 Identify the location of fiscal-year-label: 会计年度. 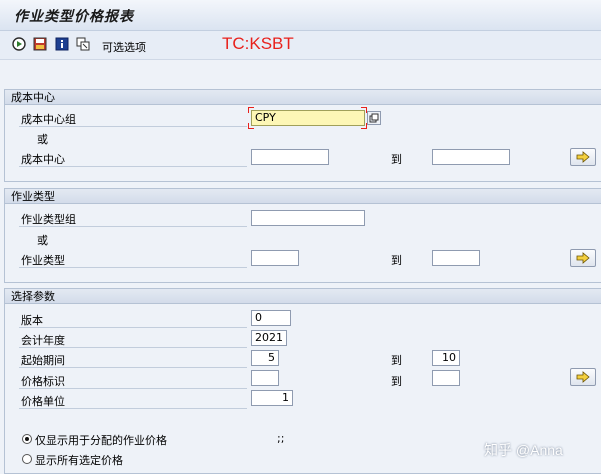
(43, 340).